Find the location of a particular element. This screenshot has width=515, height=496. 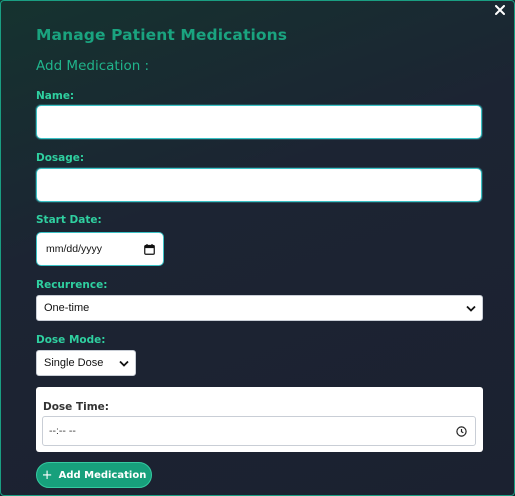

recurrence-label: Recurrence: is located at coordinates (72, 285).